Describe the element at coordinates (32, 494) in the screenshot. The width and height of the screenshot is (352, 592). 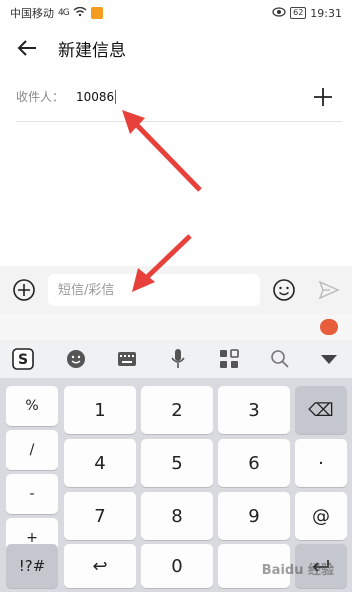
I see `key-minus: -` at that location.